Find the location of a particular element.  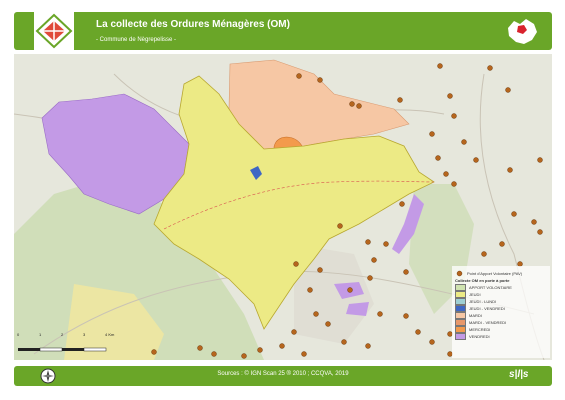

map-subtitle: - Commune de Nègrepelisse - is located at coordinates (136, 40).